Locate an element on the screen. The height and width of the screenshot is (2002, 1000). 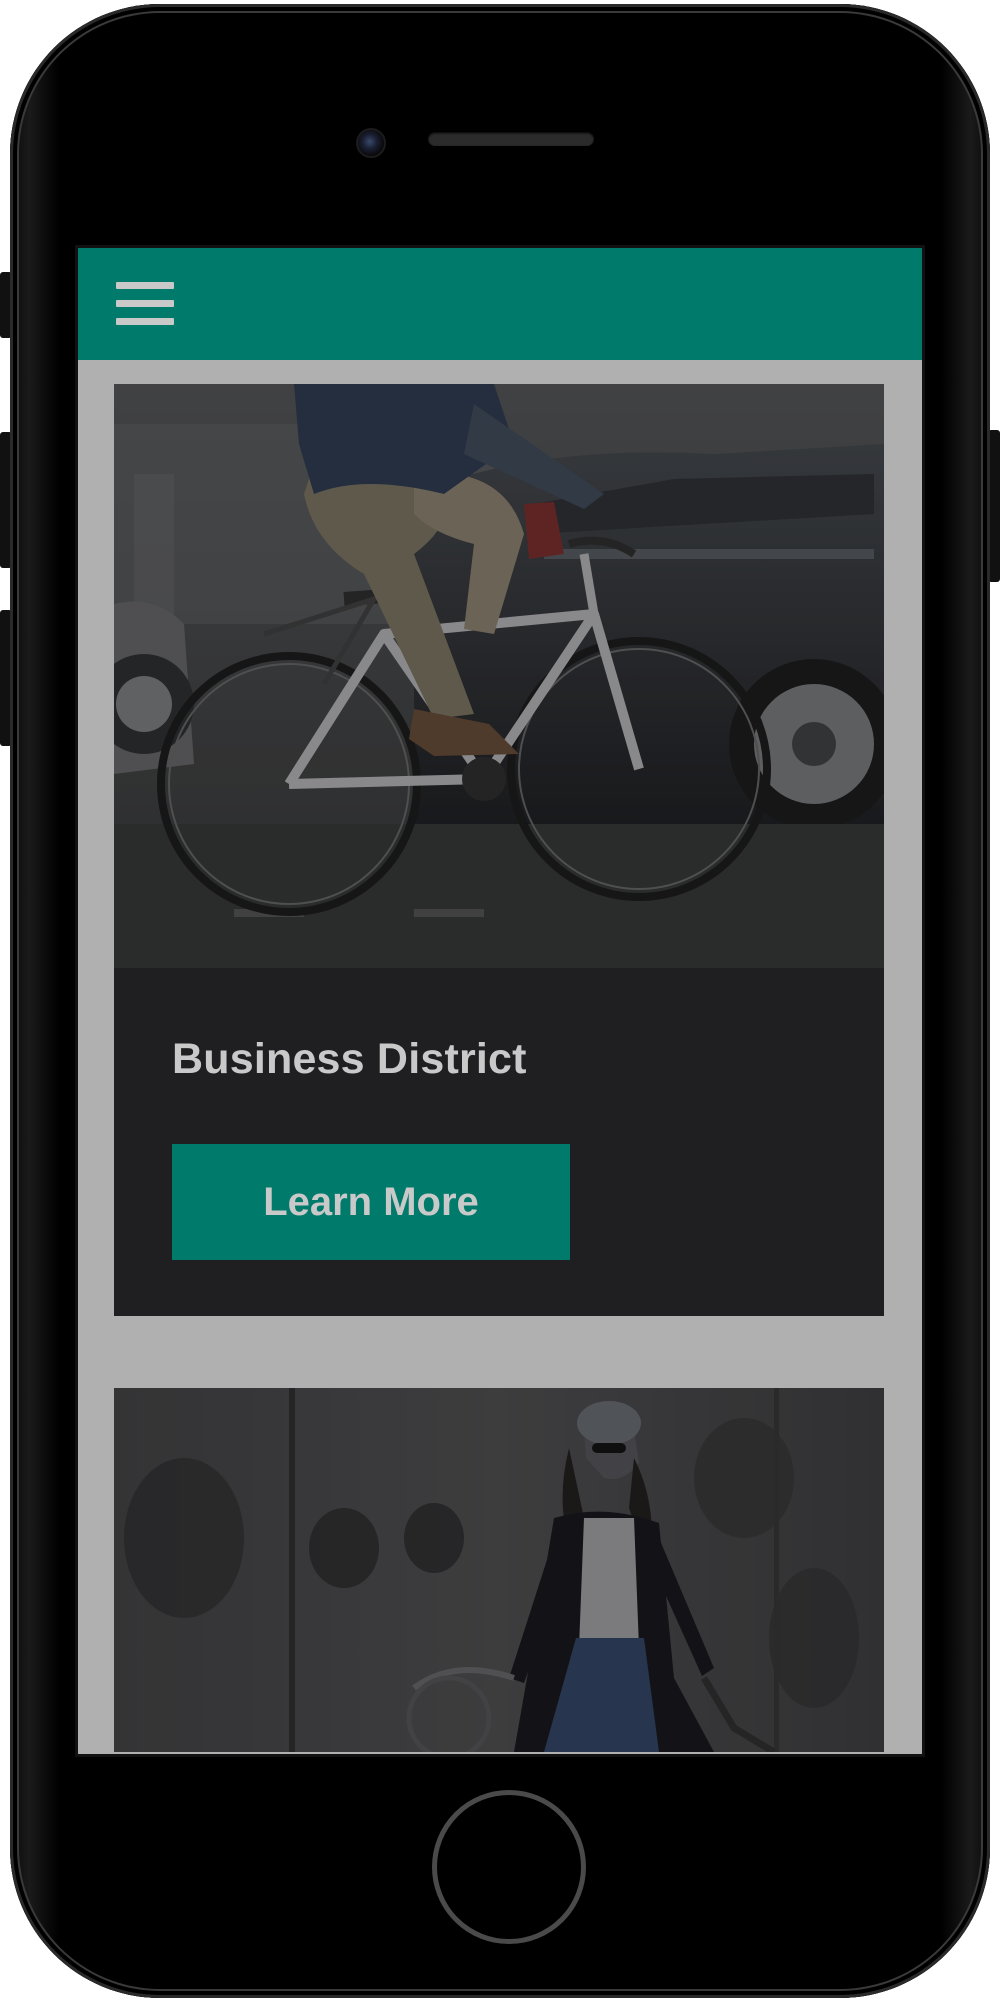
front-camera-icon is located at coordinates (371, 143).